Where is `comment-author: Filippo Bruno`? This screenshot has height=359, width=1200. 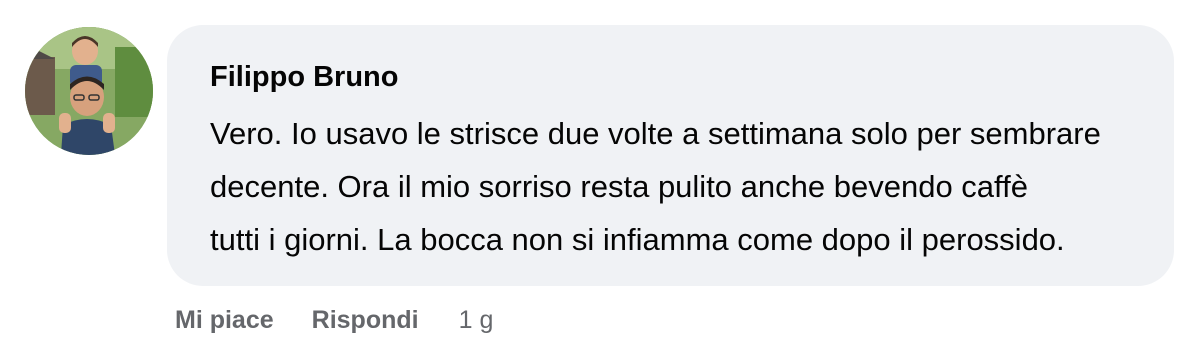
comment-author: Filippo Bruno is located at coordinates (304, 77).